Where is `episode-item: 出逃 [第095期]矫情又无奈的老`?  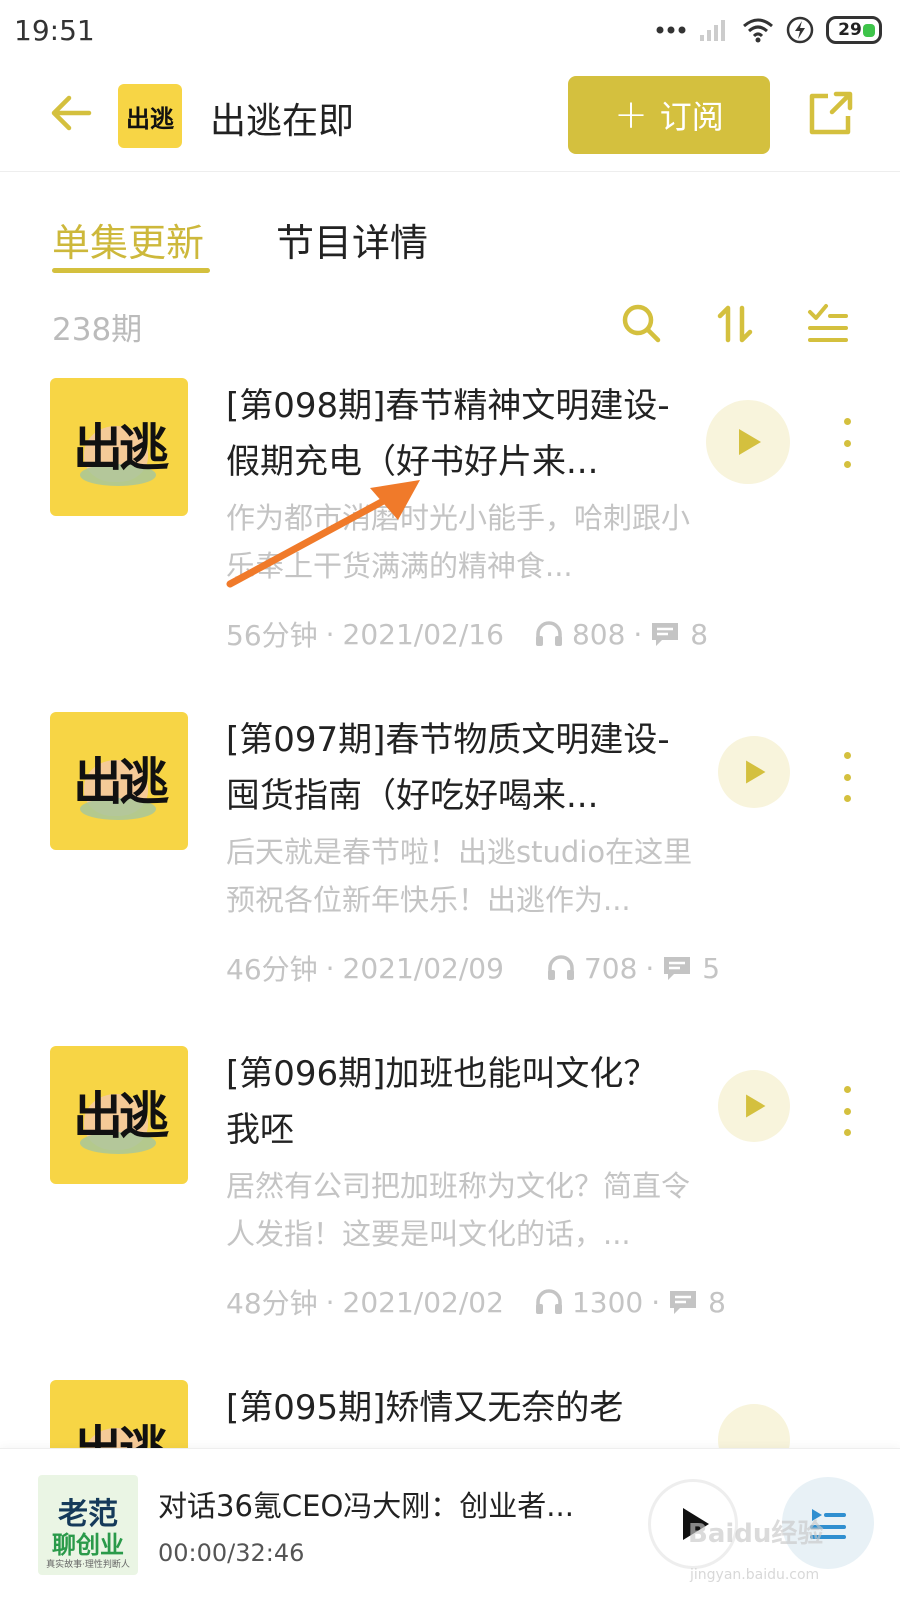 episode-item: 出逃 [第095期]矫情又无奈的老 is located at coordinates (450, 1414).